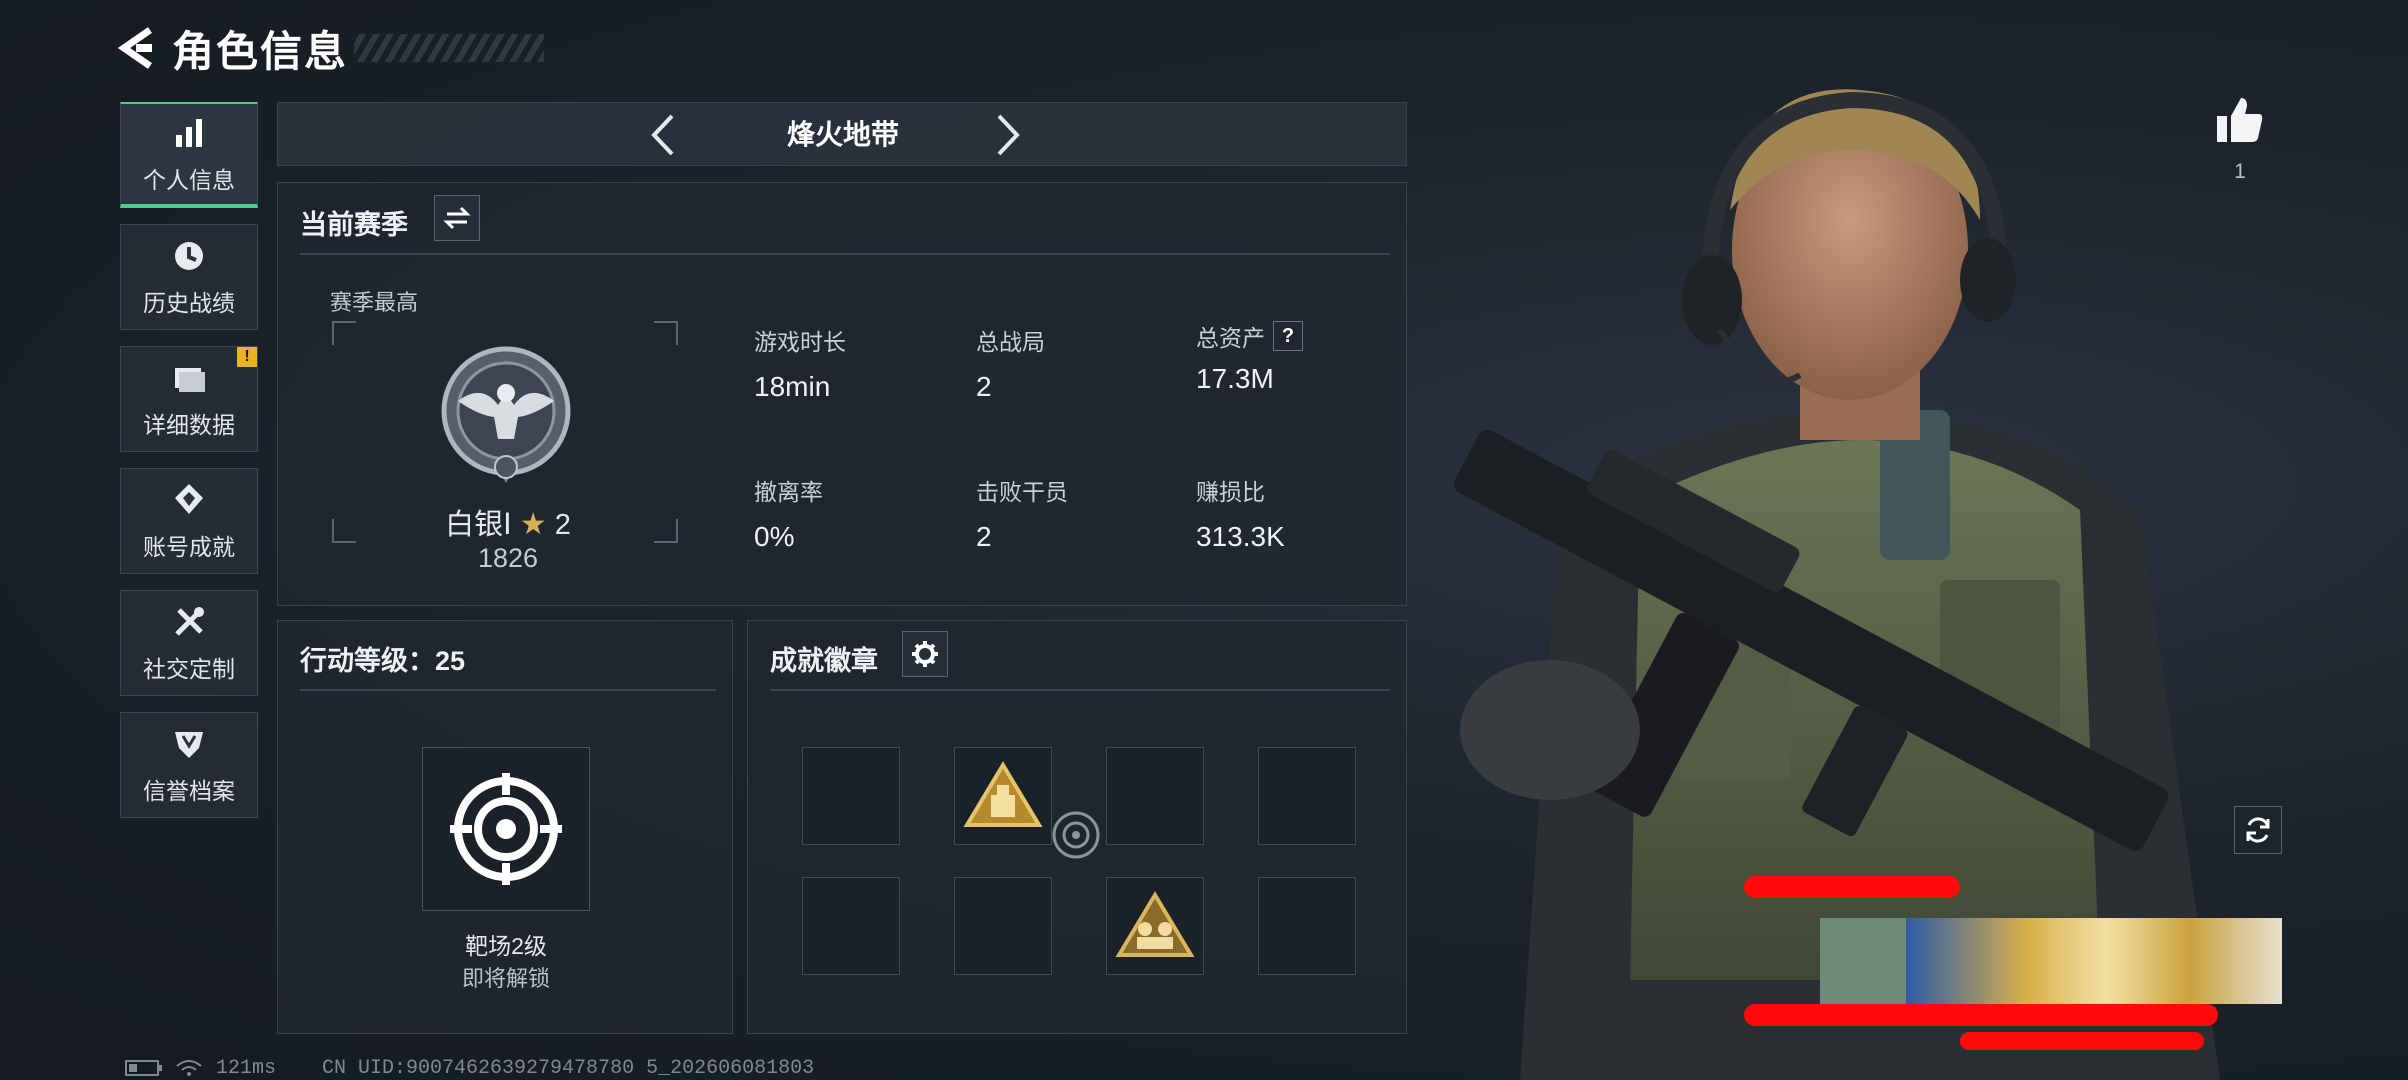 This screenshot has height=1080, width=2408. I want to click on name-card-banner, so click(2051, 961).